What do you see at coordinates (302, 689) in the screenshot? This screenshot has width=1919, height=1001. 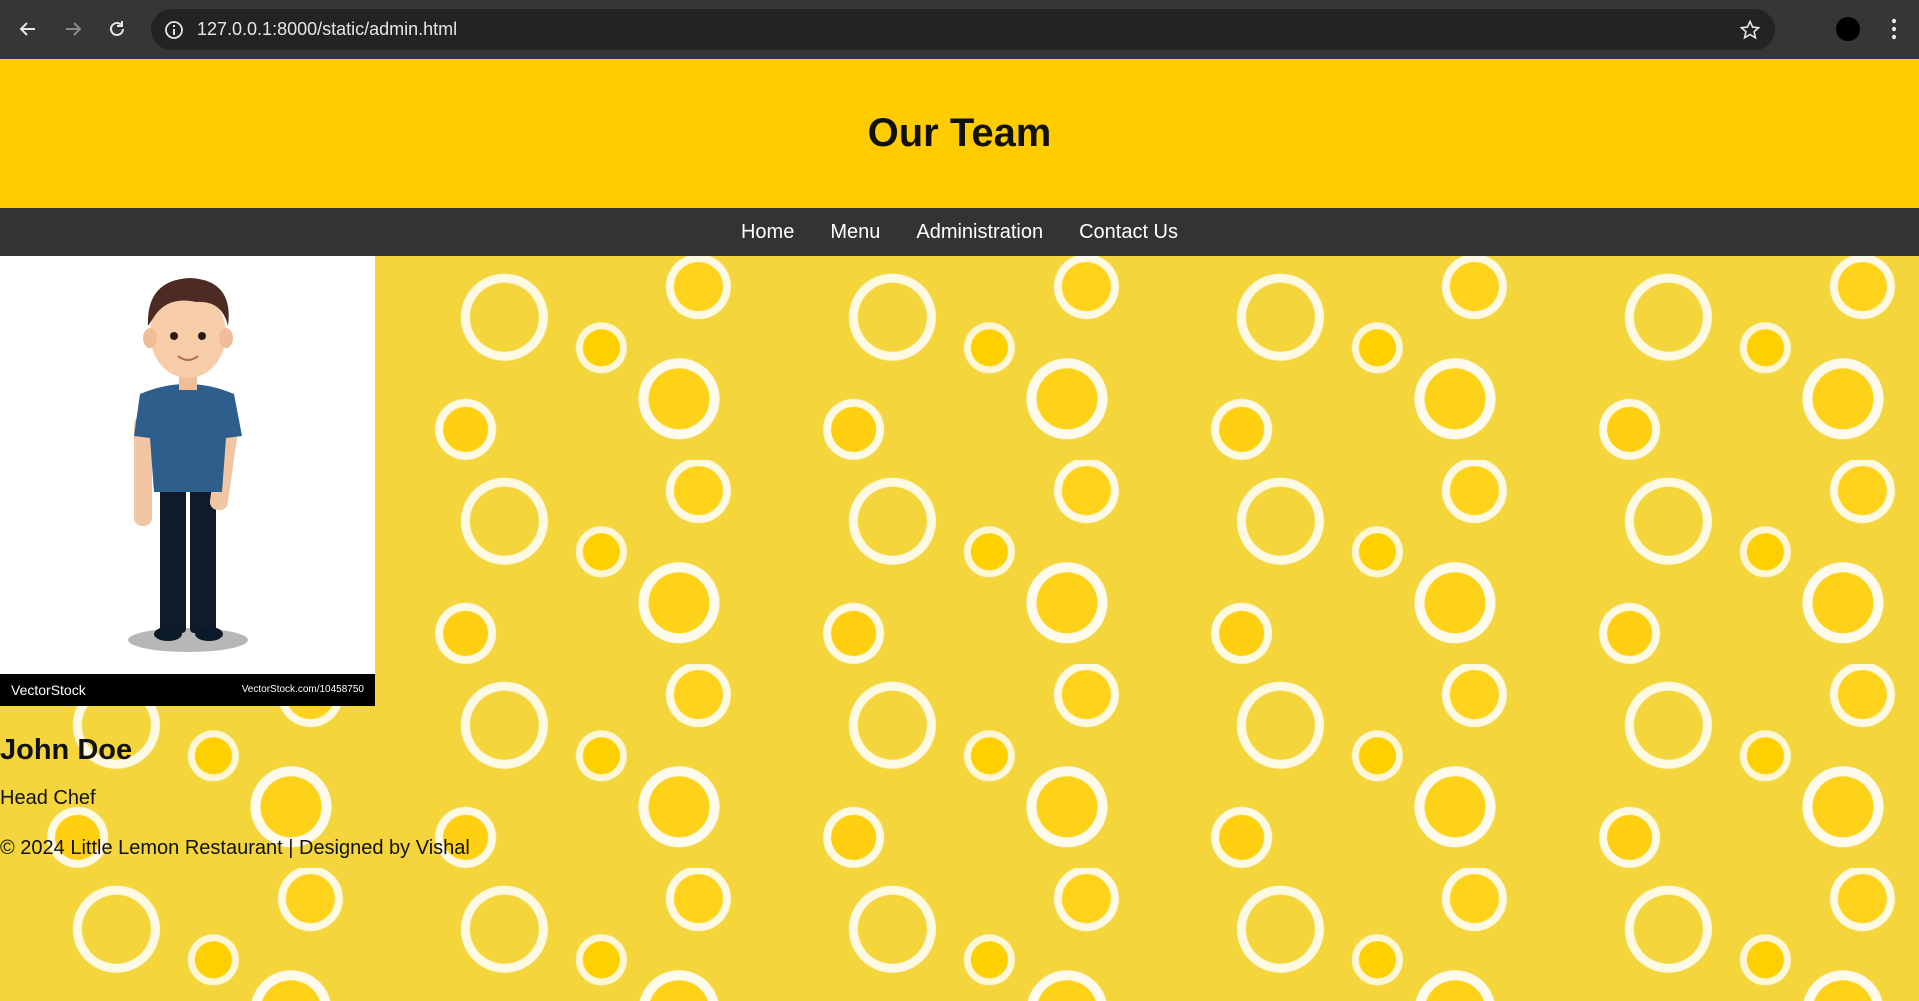 I see `photo-caption-ref: VectorStock.com/10458750` at bounding box center [302, 689].